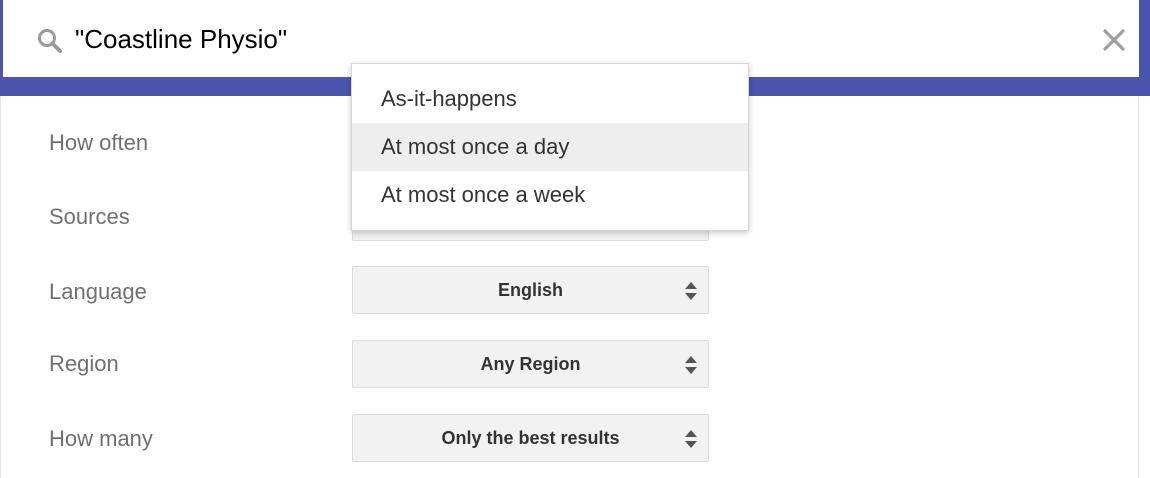 This screenshot has height=478, width=1150. What do you see at coordinates (84, 363) in the screenshot?
I see `region-label: Region` at bounding box center [84, 363].